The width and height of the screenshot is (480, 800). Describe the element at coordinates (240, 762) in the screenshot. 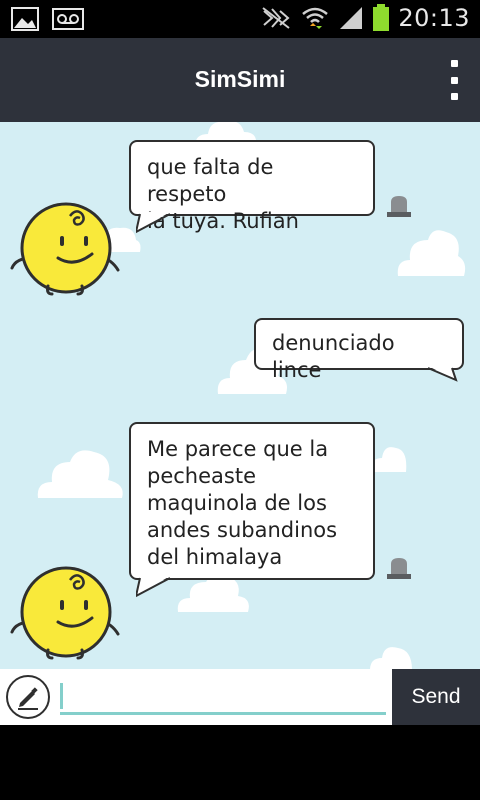

I see `bottom-black-area` at that location.